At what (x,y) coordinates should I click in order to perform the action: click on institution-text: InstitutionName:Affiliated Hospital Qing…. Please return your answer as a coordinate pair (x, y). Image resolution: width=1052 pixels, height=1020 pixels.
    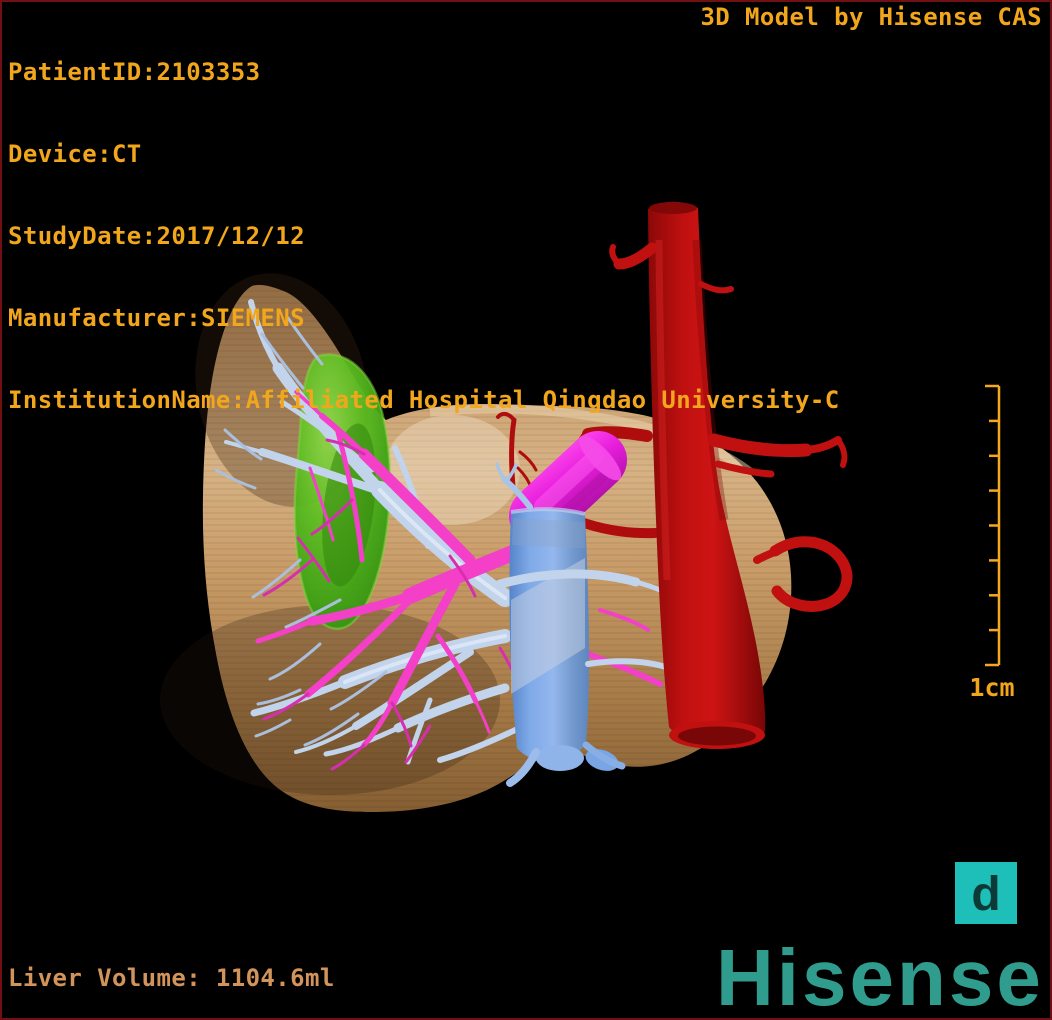
    Looking at the image, I should click on (424, 400).